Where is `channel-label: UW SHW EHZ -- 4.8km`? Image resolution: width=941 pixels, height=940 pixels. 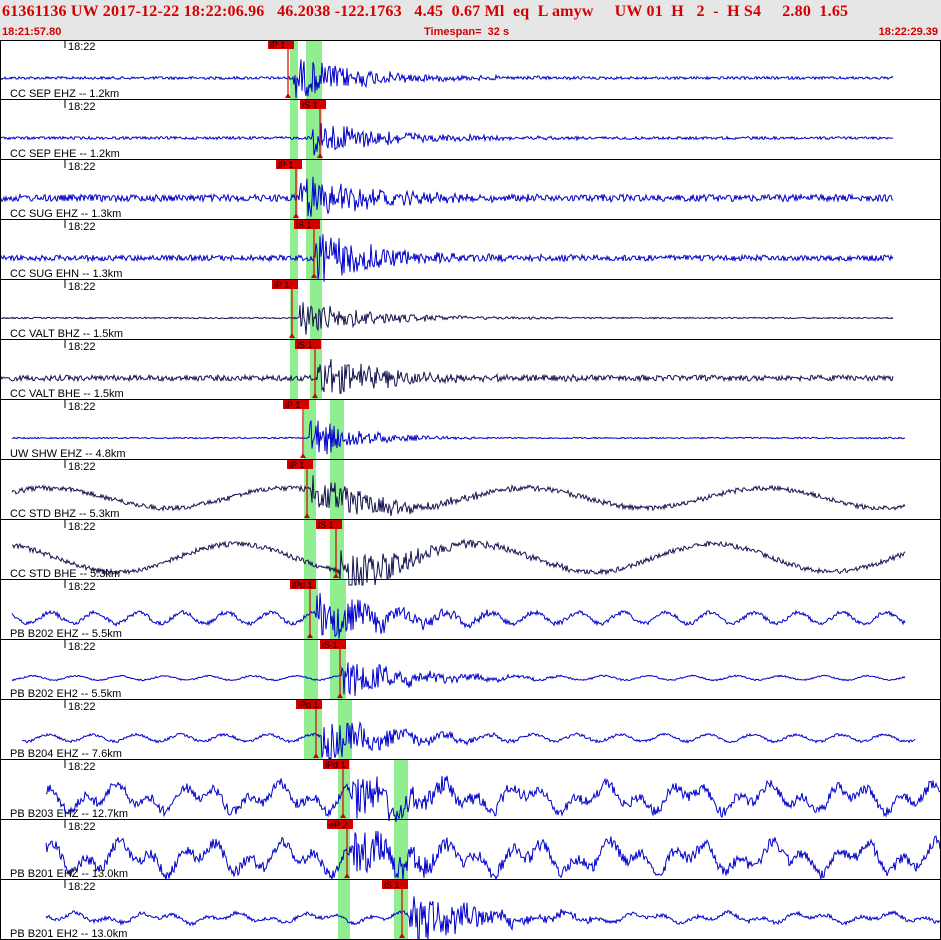 channel-label: UW SHW EHZ -- 4.8km is located at coordinates (68, 454).